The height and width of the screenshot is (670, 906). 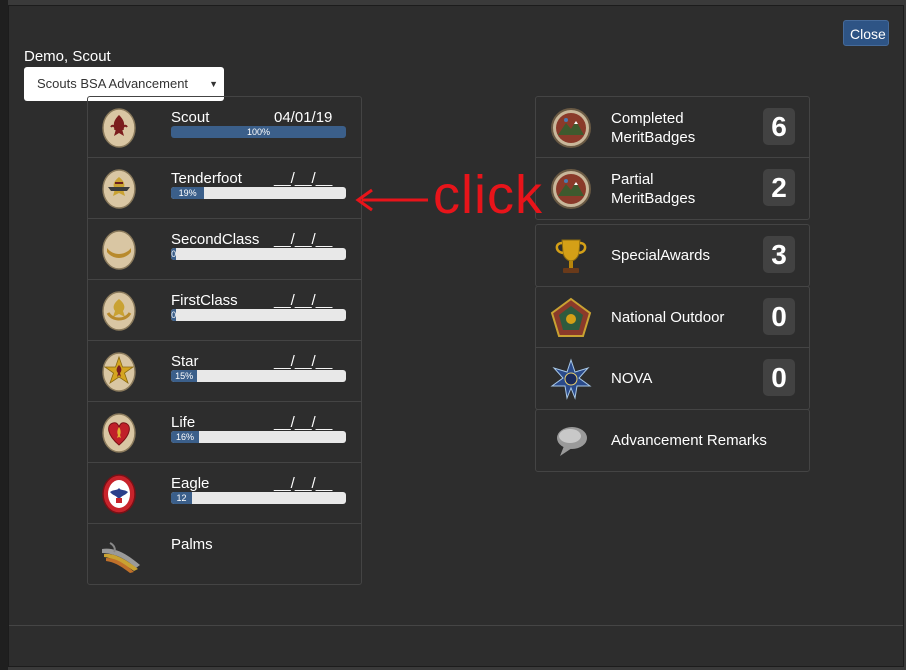 I want to click on rank-name: Scout, so click(x=190, y=117).